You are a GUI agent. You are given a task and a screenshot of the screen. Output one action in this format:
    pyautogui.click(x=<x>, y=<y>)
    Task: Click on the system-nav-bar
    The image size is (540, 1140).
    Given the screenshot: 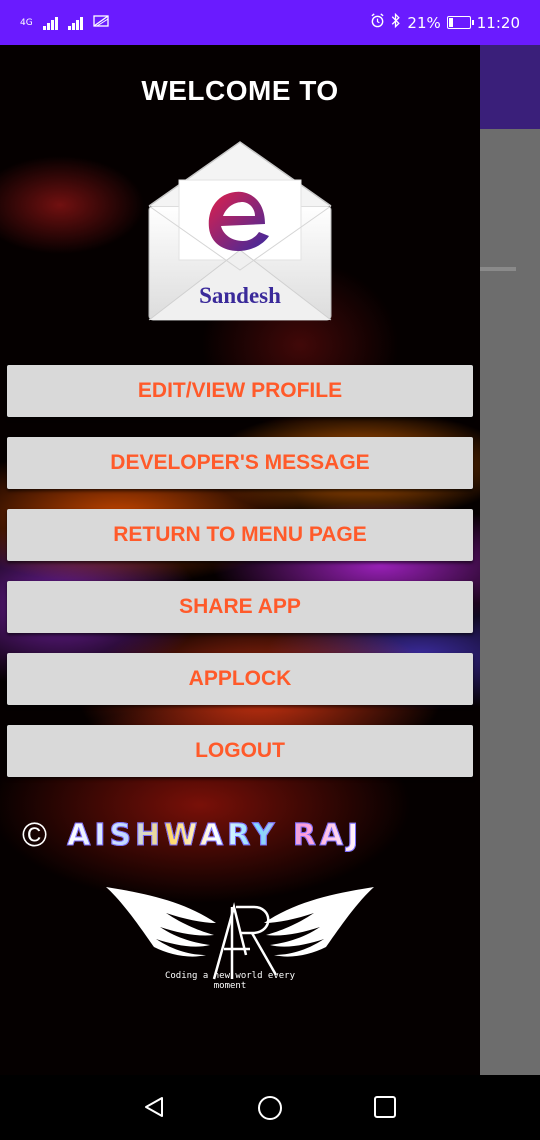 What is the action you would take?
    pyautogui.click(x=270, y=1107)
    